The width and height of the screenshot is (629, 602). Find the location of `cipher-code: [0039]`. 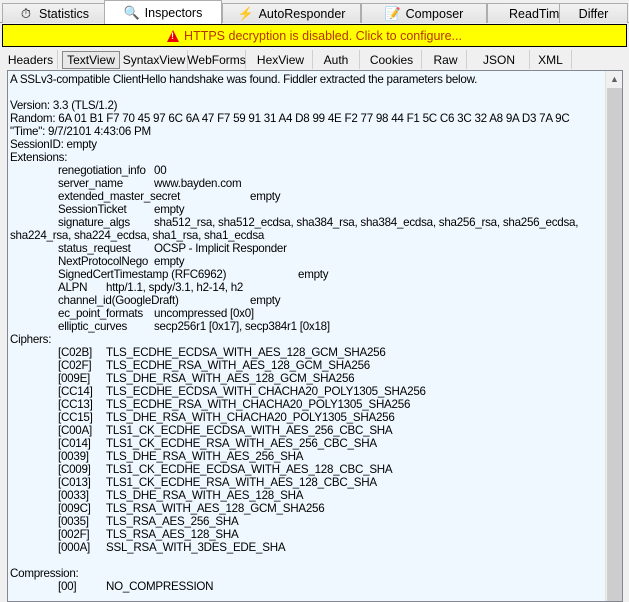

cipher-code: [0039] is located at coordinates (73, 456).